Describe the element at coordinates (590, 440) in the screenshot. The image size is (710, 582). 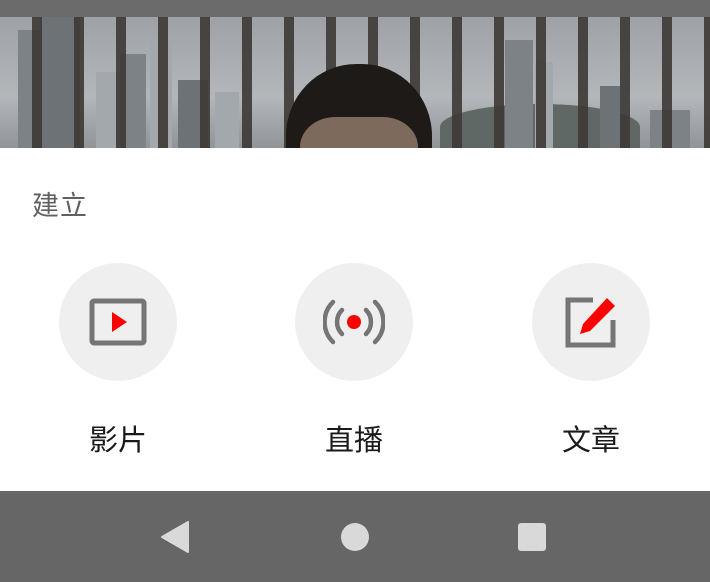
I see `create-post-label: 文章` at that location.